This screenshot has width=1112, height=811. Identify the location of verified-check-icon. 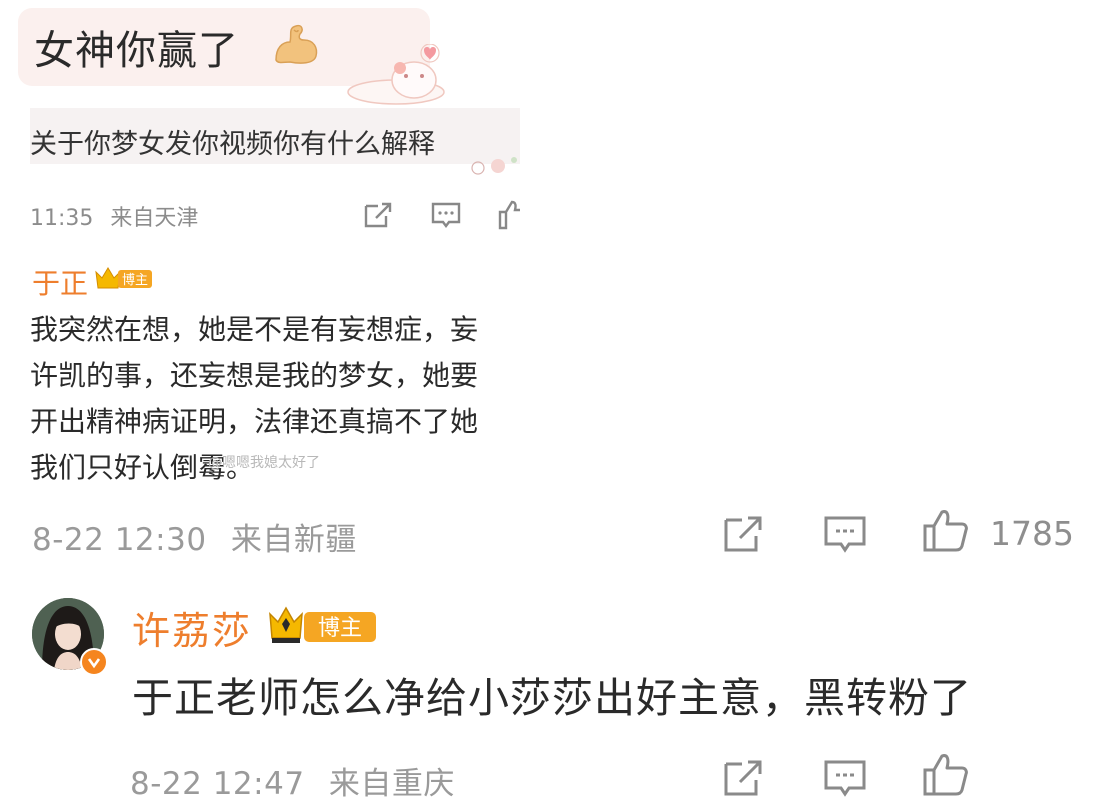
(94, 663).